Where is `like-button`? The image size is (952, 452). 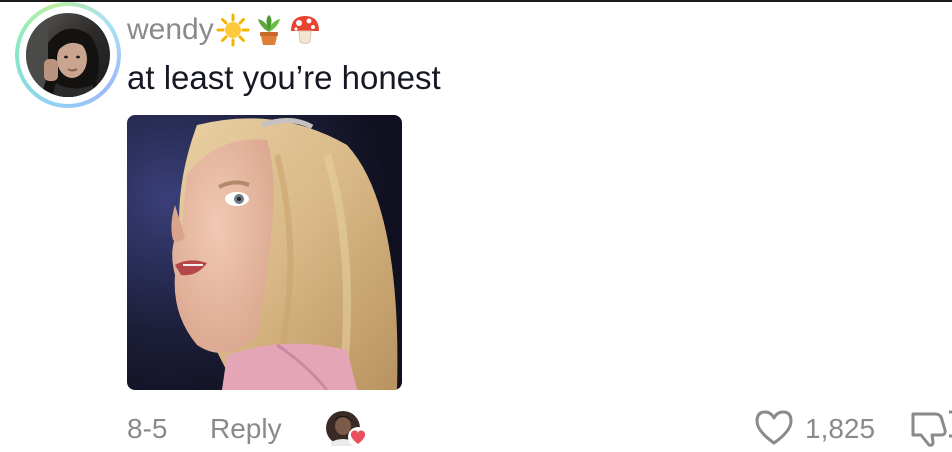
like-button is located at coordinates (774, 427).